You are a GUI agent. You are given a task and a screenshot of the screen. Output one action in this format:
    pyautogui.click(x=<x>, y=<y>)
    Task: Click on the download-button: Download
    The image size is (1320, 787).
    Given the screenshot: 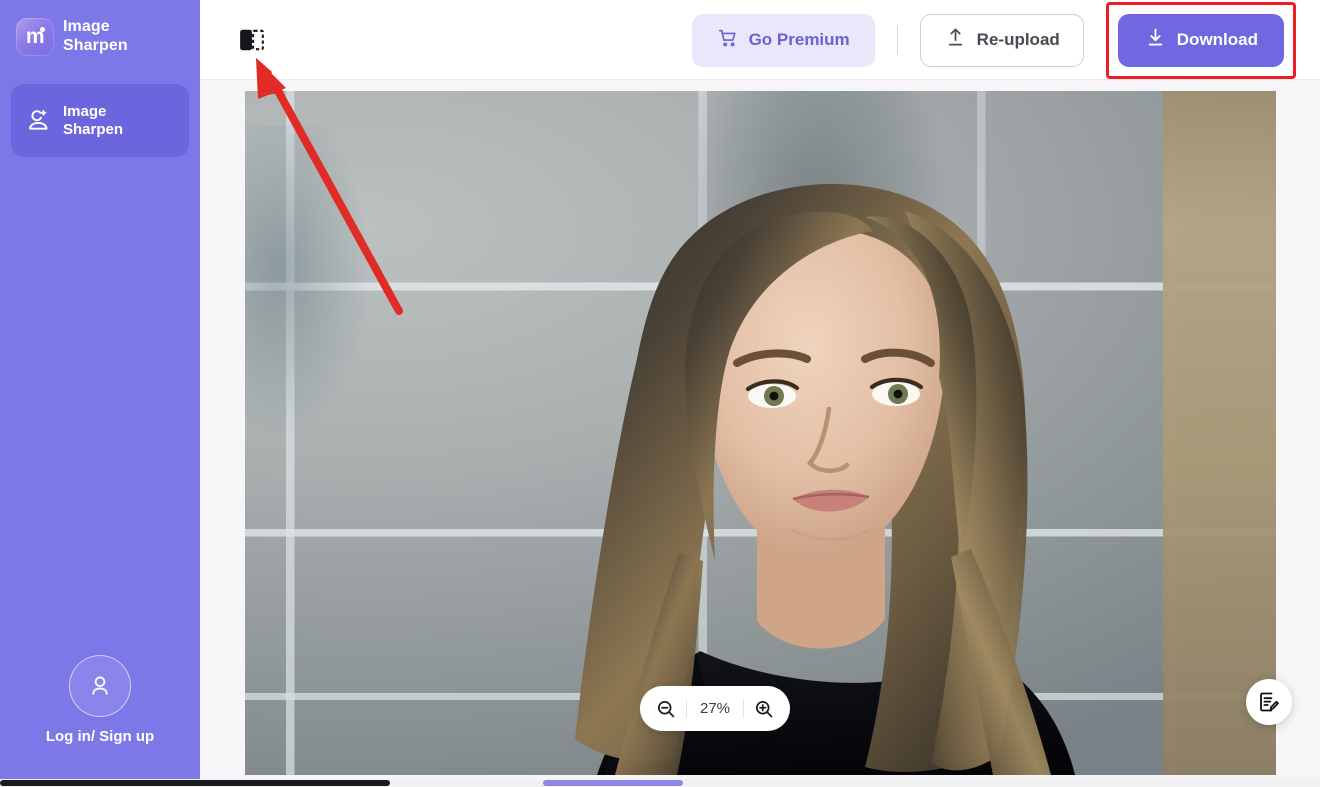 What is the action you would take?
    pyautogui.click(x=1200, y=40)
    